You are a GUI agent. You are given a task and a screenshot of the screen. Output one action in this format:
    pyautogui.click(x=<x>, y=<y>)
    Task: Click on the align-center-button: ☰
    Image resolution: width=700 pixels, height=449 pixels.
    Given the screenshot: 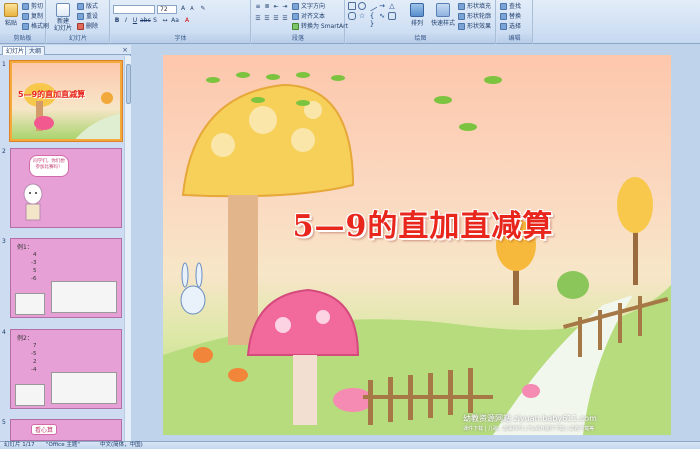 What is the action you would take?
    pyautogui.click(x=267, y=19)
    